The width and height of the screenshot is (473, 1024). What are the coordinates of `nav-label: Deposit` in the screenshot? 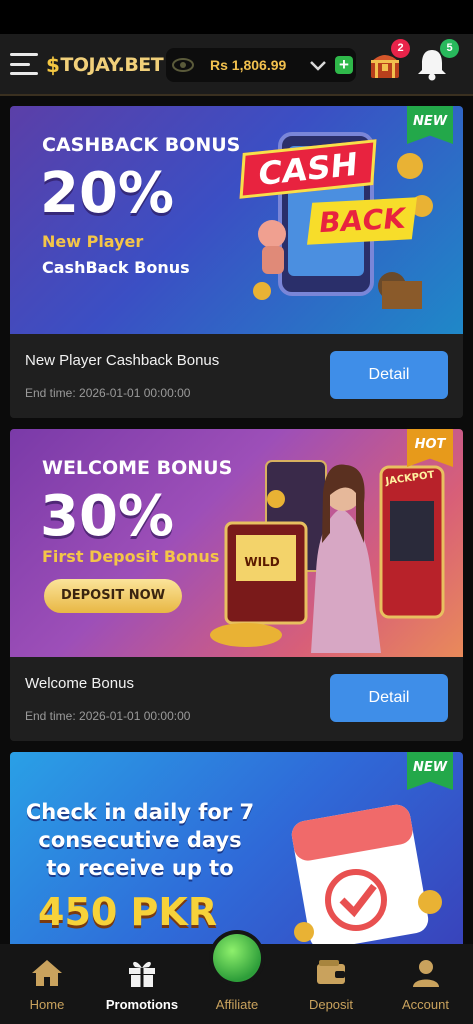 It's located at (331, 1004).